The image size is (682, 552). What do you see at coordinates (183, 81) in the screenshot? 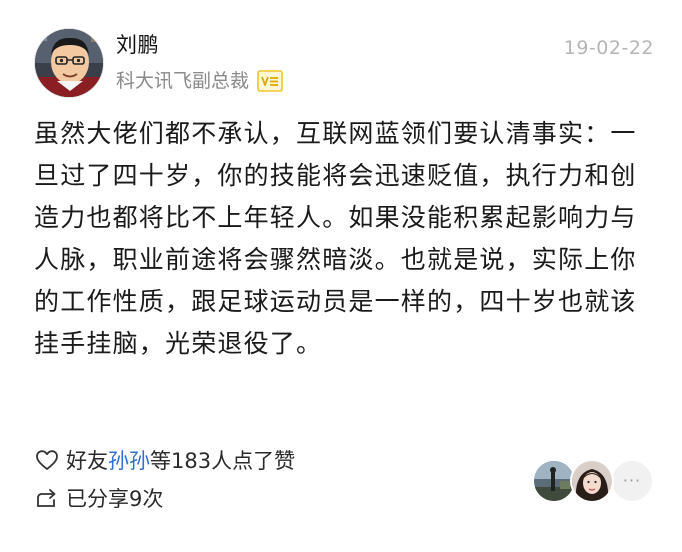
I see `author-title: 科大讯飞副总裁` at bounding box center [183, 81].